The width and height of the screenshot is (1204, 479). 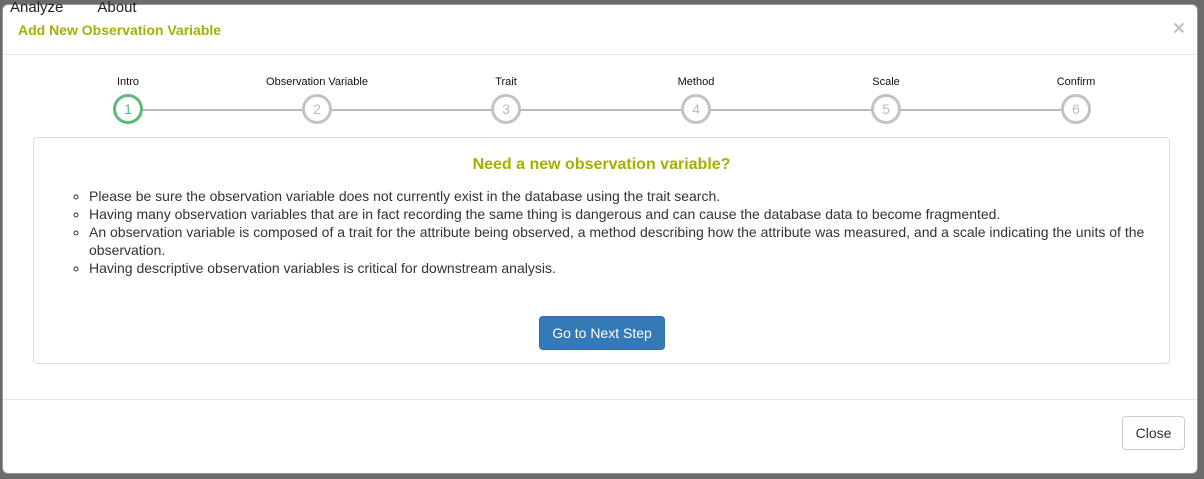 I want to click on close-button: Close, so click(x=1153, y=433).